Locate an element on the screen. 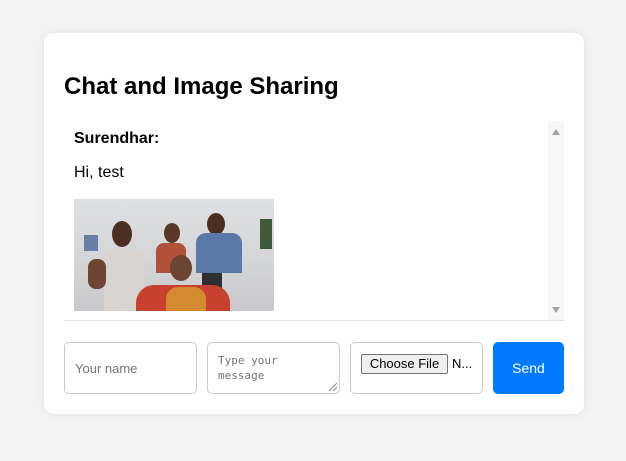 Image resolution: width=626 pixels, height=461 pixels. message-sender: Surendhar: is located at coordinates (117, 138).